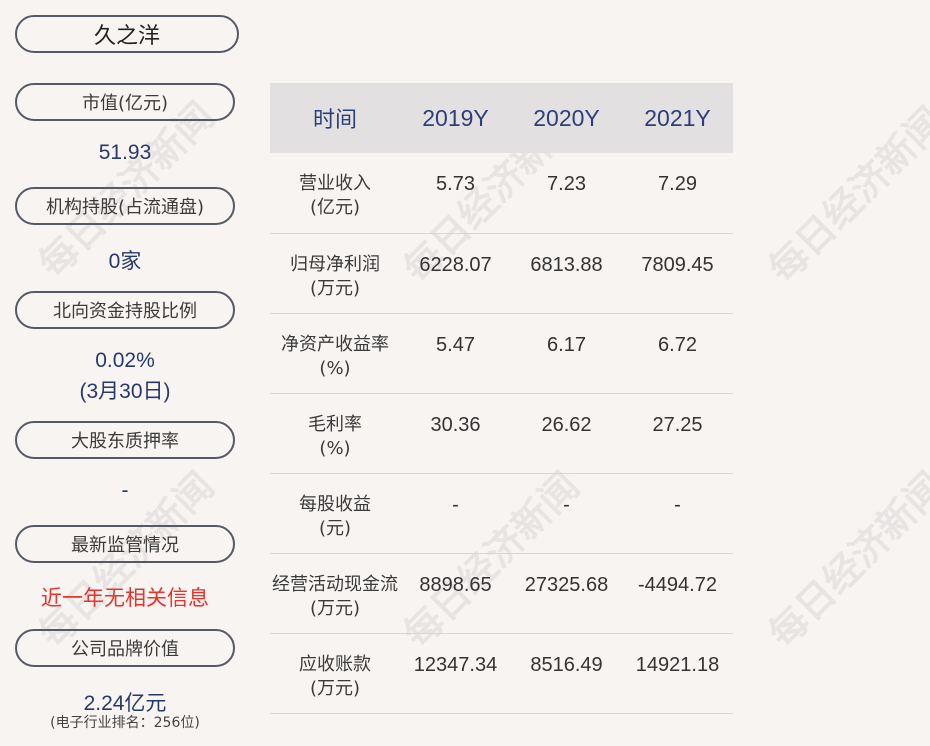  I want to click on row-label: 净资产收益率 (%), so click(335, 347).